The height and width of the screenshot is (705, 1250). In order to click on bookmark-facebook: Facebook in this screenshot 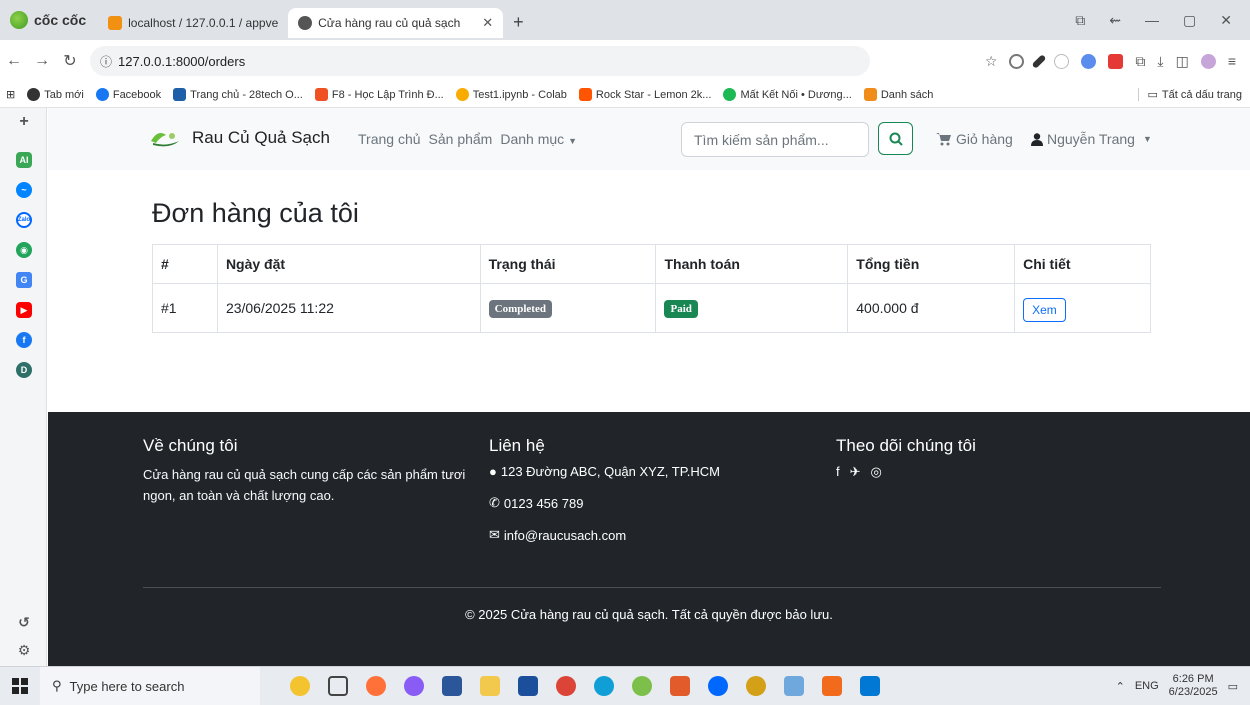, I will do `click(128, 94)`.